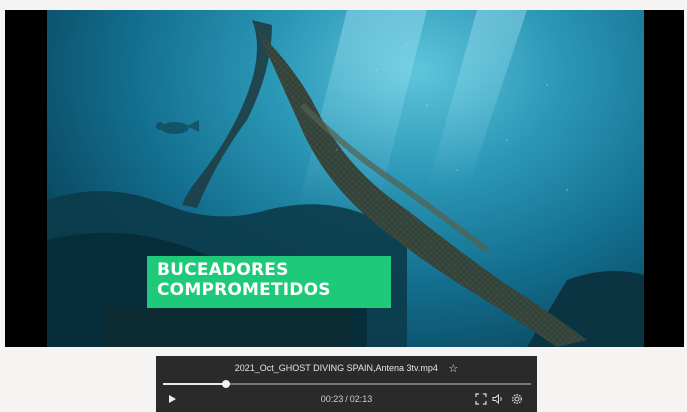 The width and height of the screenshot is (687, 412). I want to click on caption-shadow, so click(227, 327).